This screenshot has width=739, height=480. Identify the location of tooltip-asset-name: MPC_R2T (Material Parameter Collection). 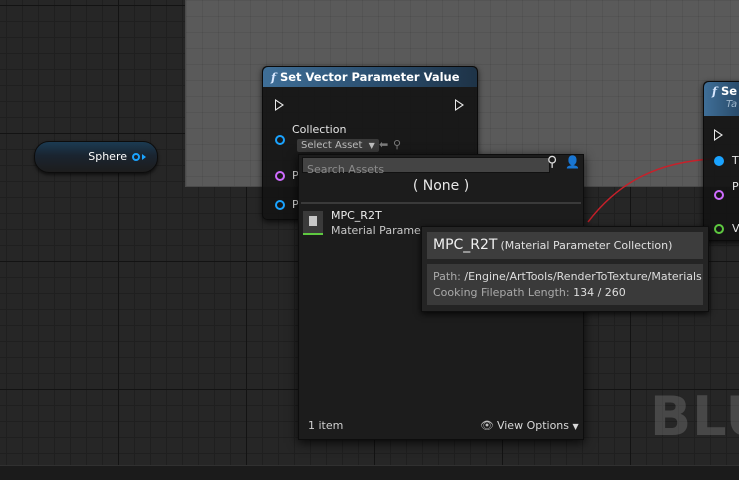
(553, 245).